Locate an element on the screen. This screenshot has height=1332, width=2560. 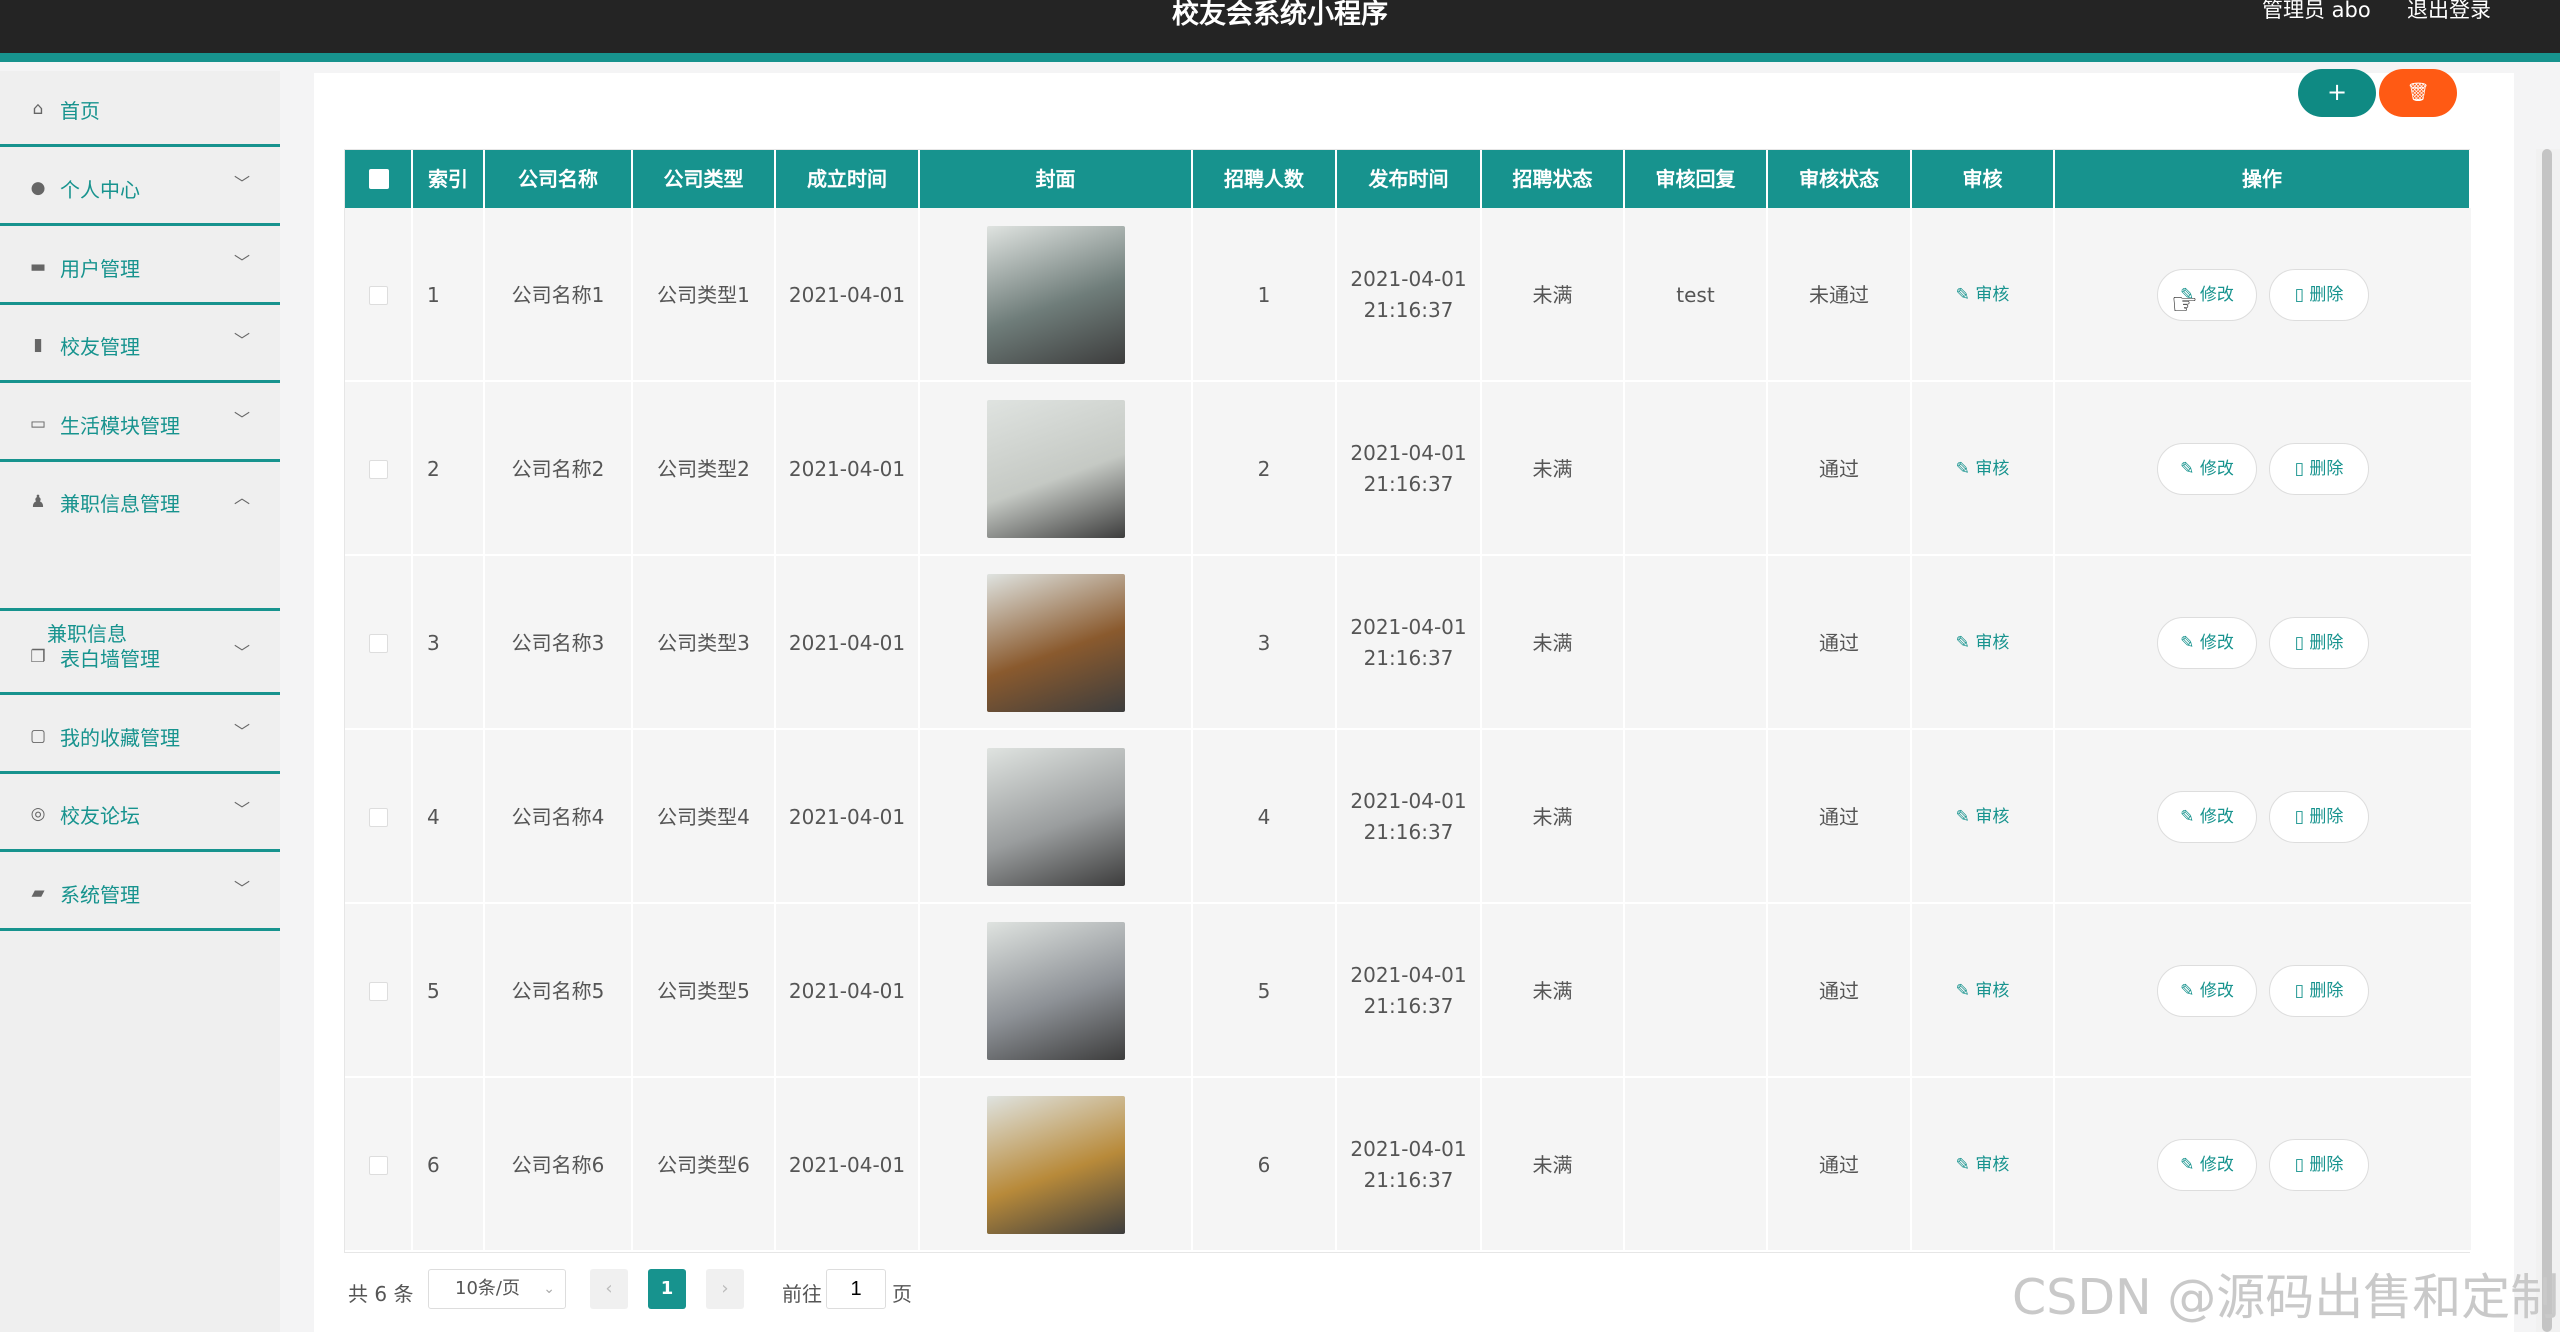
sidebar-item-label: 首页 is located at coordinates (80, 111).